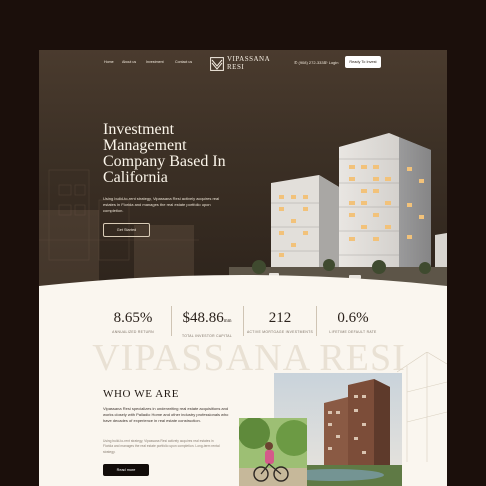 The image size is (486, 486). What do you see at coordinates (227, 321) in the screenshot?
I see `stat-unit: mm` at bounding box center [227, 321].